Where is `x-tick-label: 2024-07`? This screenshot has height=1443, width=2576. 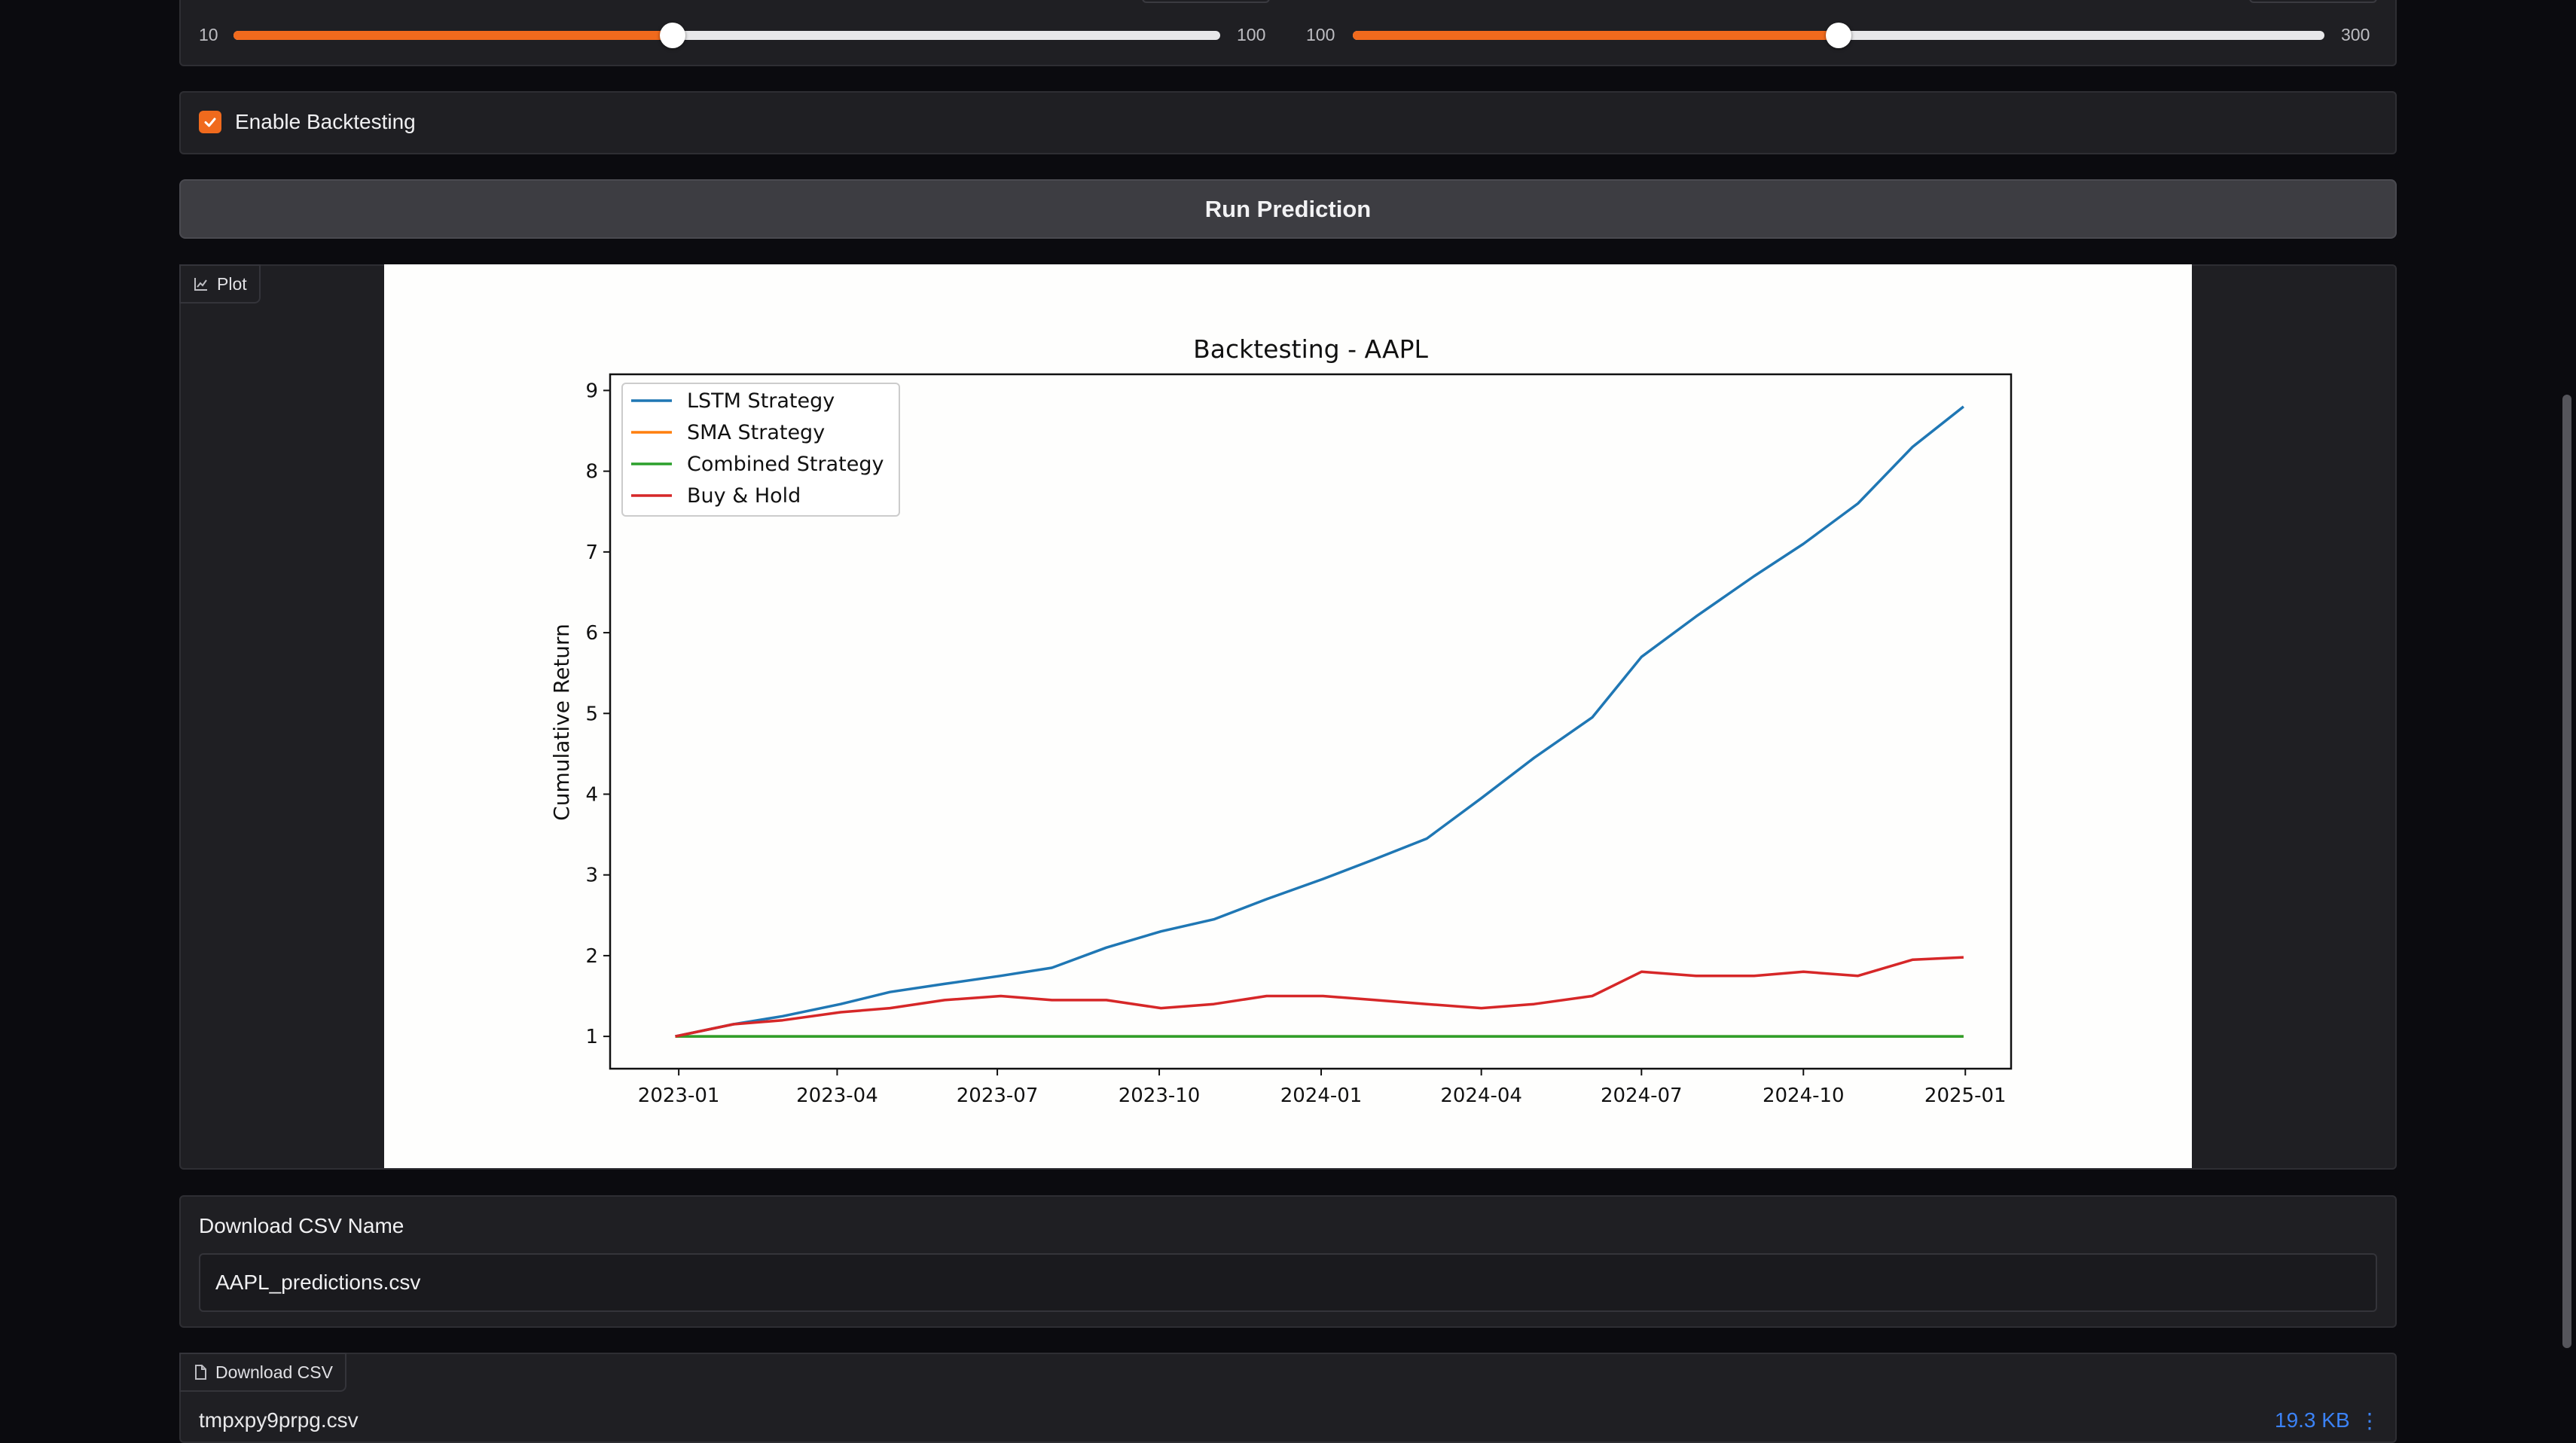
x-tick-label: 2024-07 is located at coordinates (1642, 1096).